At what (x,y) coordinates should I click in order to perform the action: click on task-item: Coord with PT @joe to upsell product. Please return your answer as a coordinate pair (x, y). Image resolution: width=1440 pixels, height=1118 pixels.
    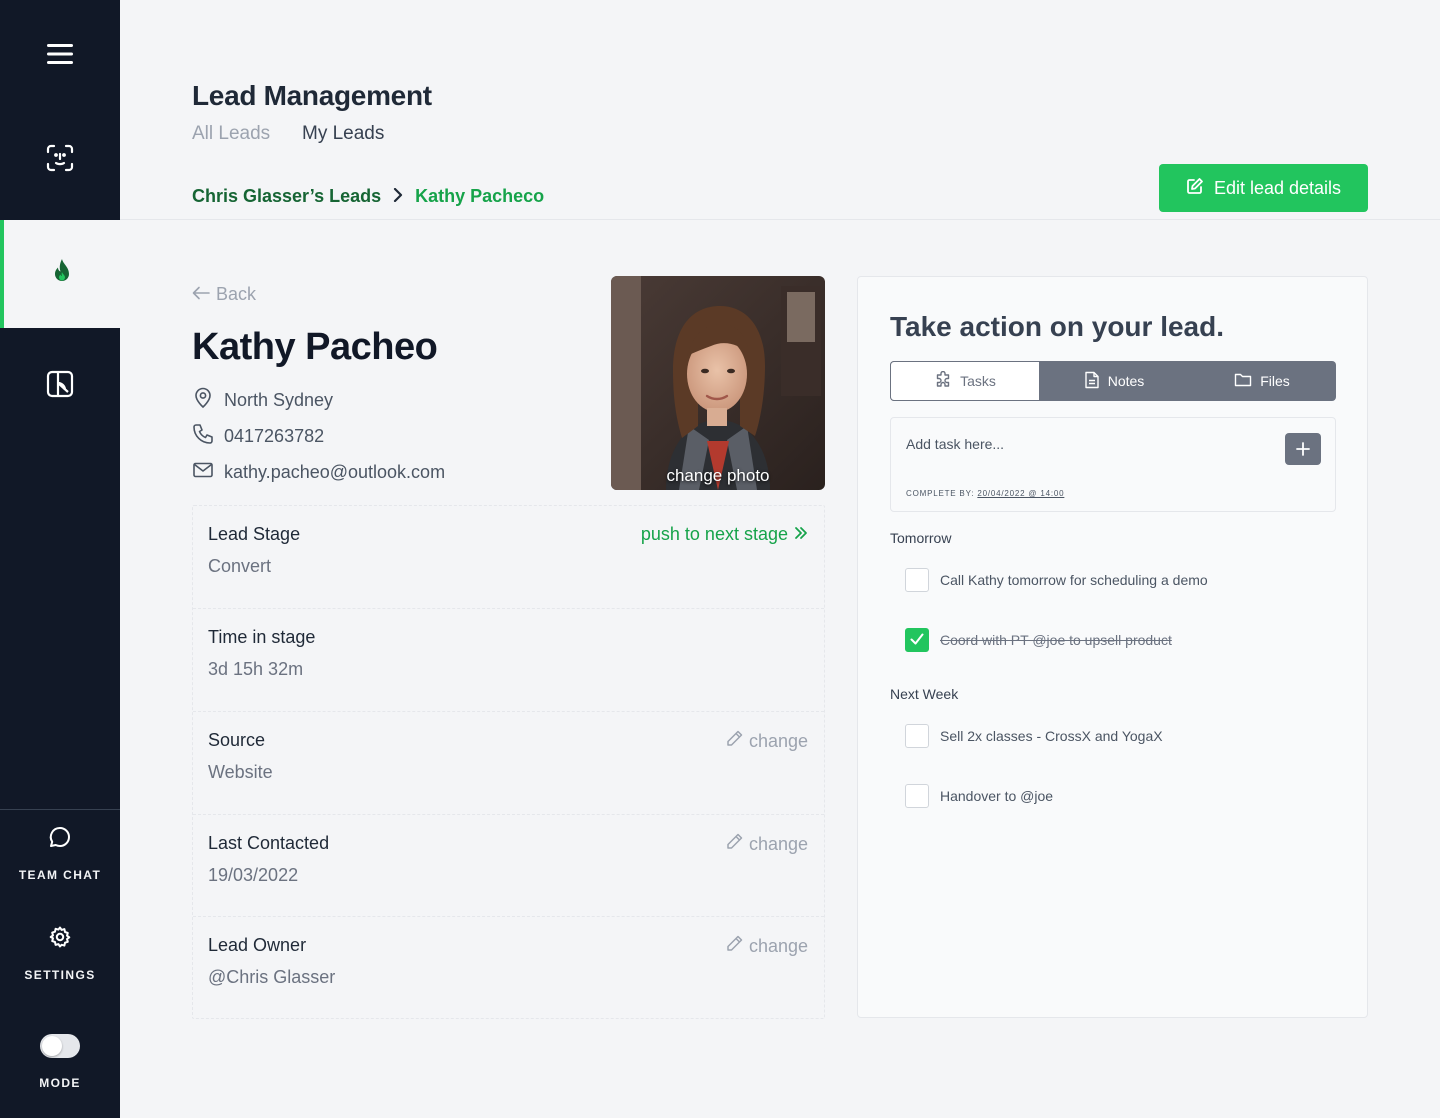
    Looking at the image, I should click on (1038, 640).